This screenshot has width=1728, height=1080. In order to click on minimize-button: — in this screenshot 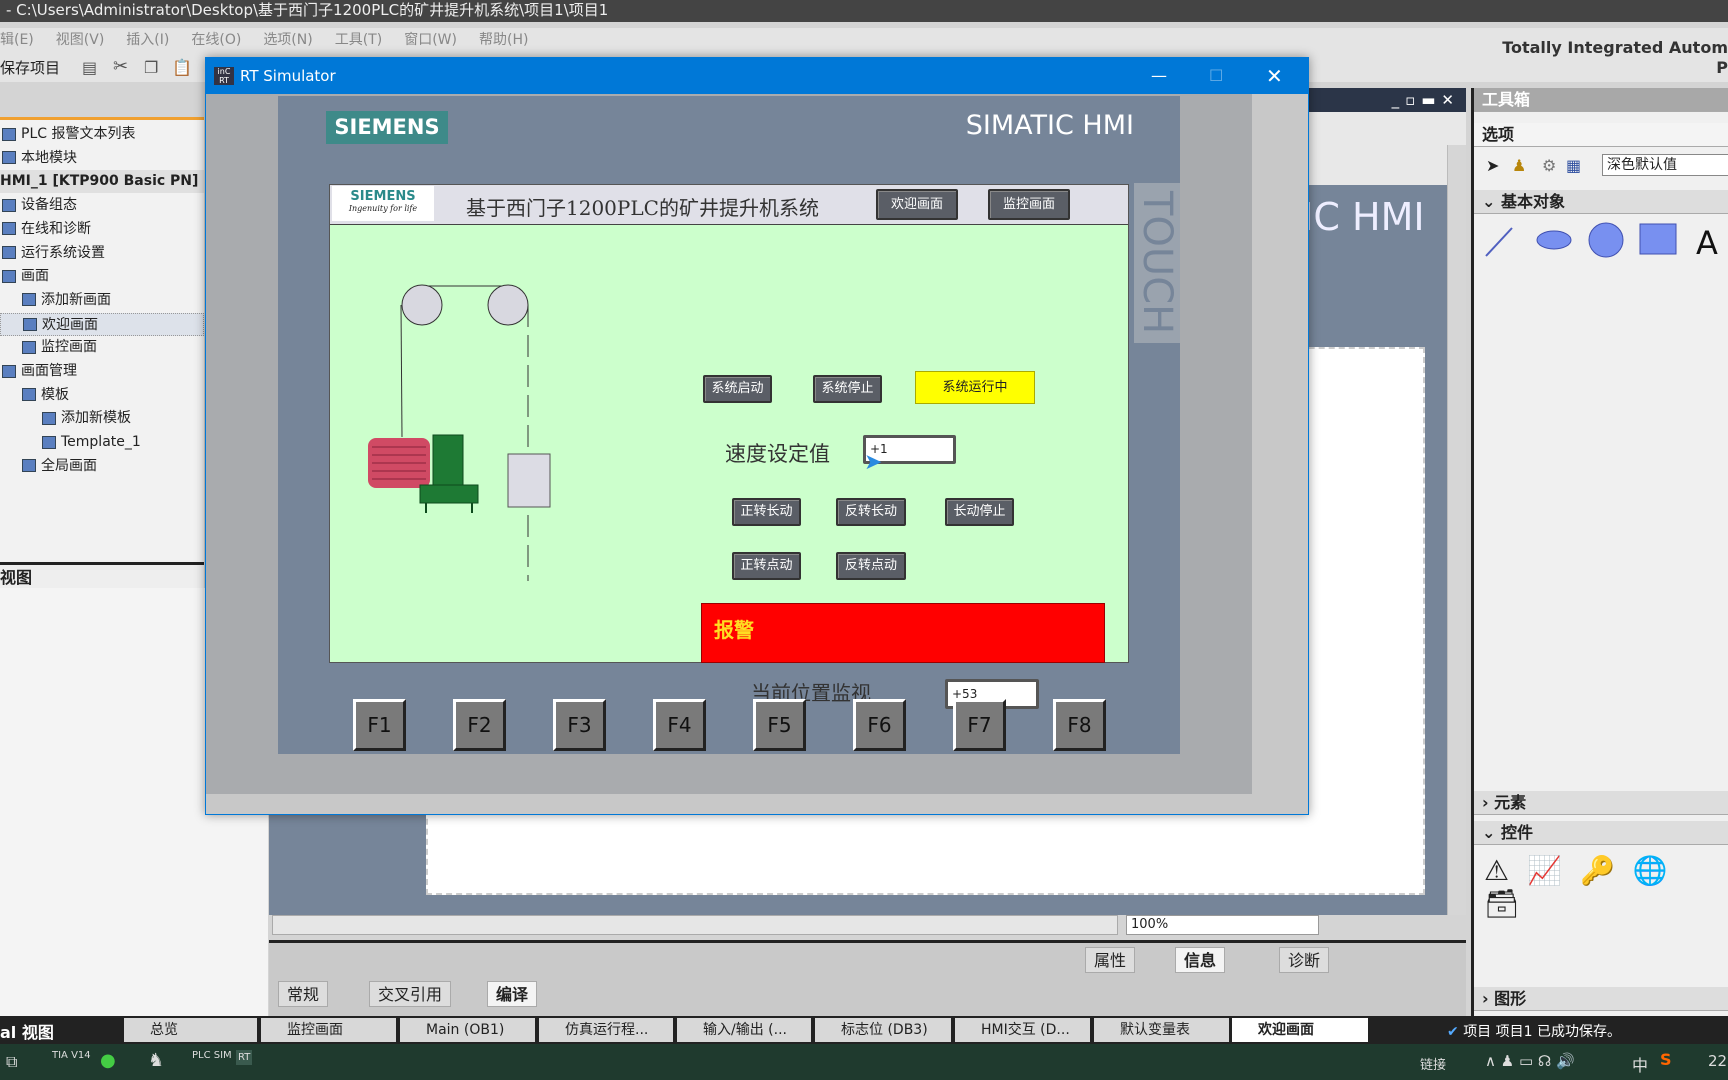, I will do `click(1159, 76)`.